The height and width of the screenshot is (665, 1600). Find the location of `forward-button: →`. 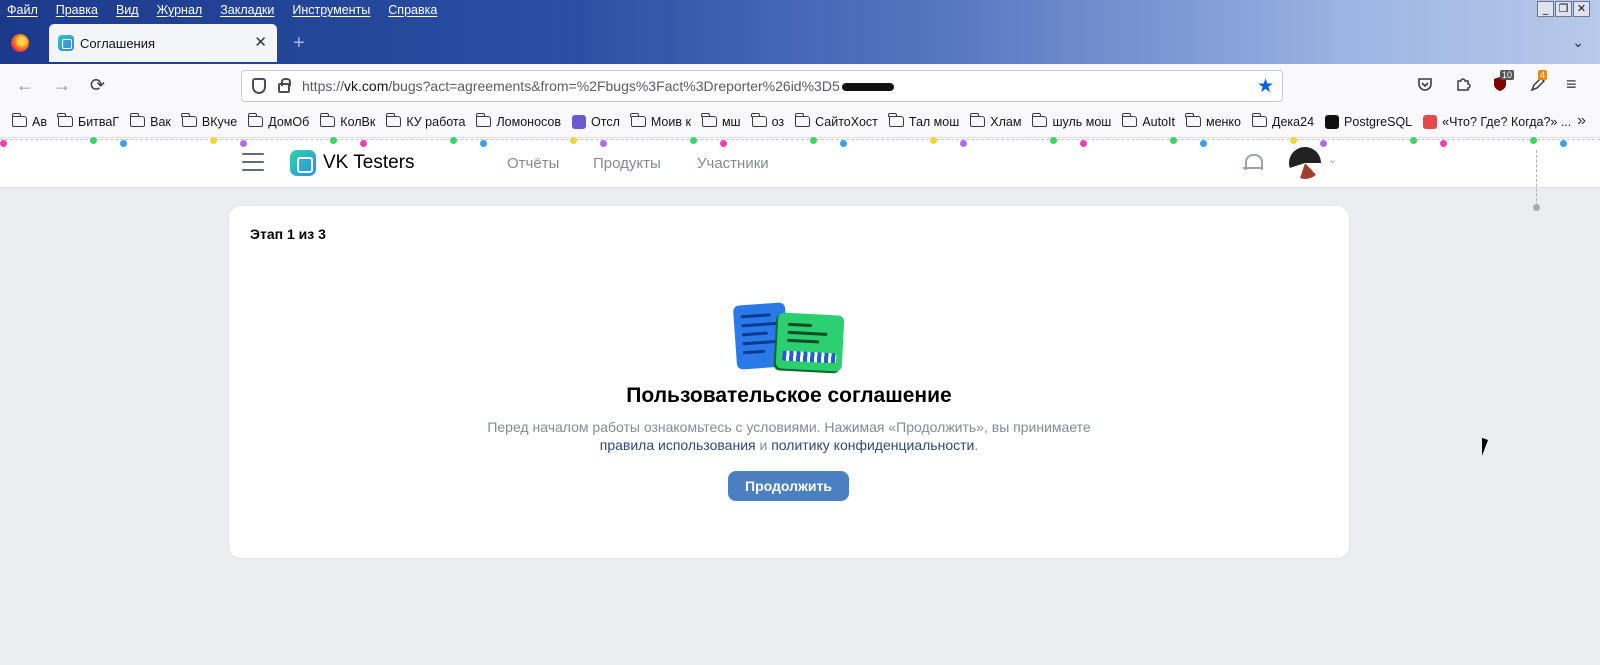

forward-button: → is located at coordinates (62, 85).